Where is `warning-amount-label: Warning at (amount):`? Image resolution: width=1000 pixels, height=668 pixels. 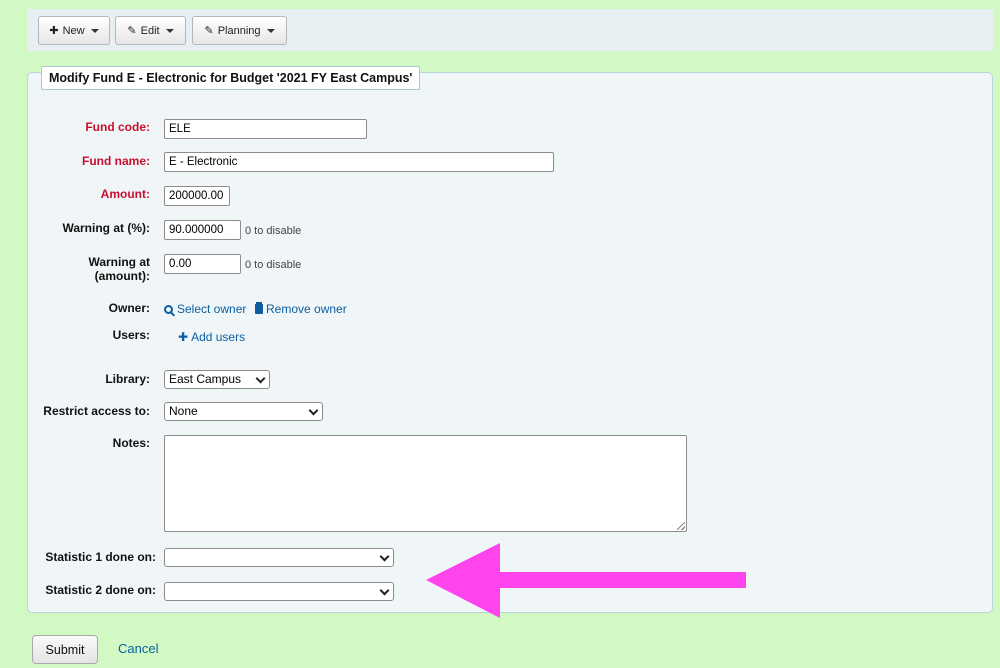 warning-amount-label: Warning at (amount): is located at coordinates (85, 269).